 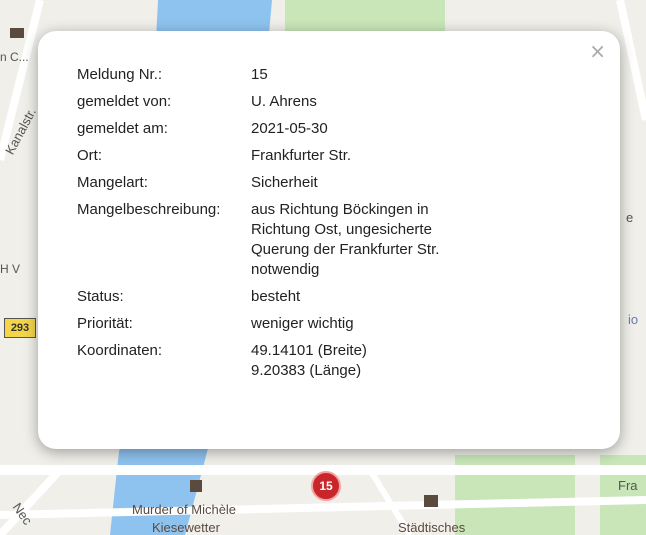 I want to click on longitude-value: 9.20383 (Länge), so click(x=306, y=370).